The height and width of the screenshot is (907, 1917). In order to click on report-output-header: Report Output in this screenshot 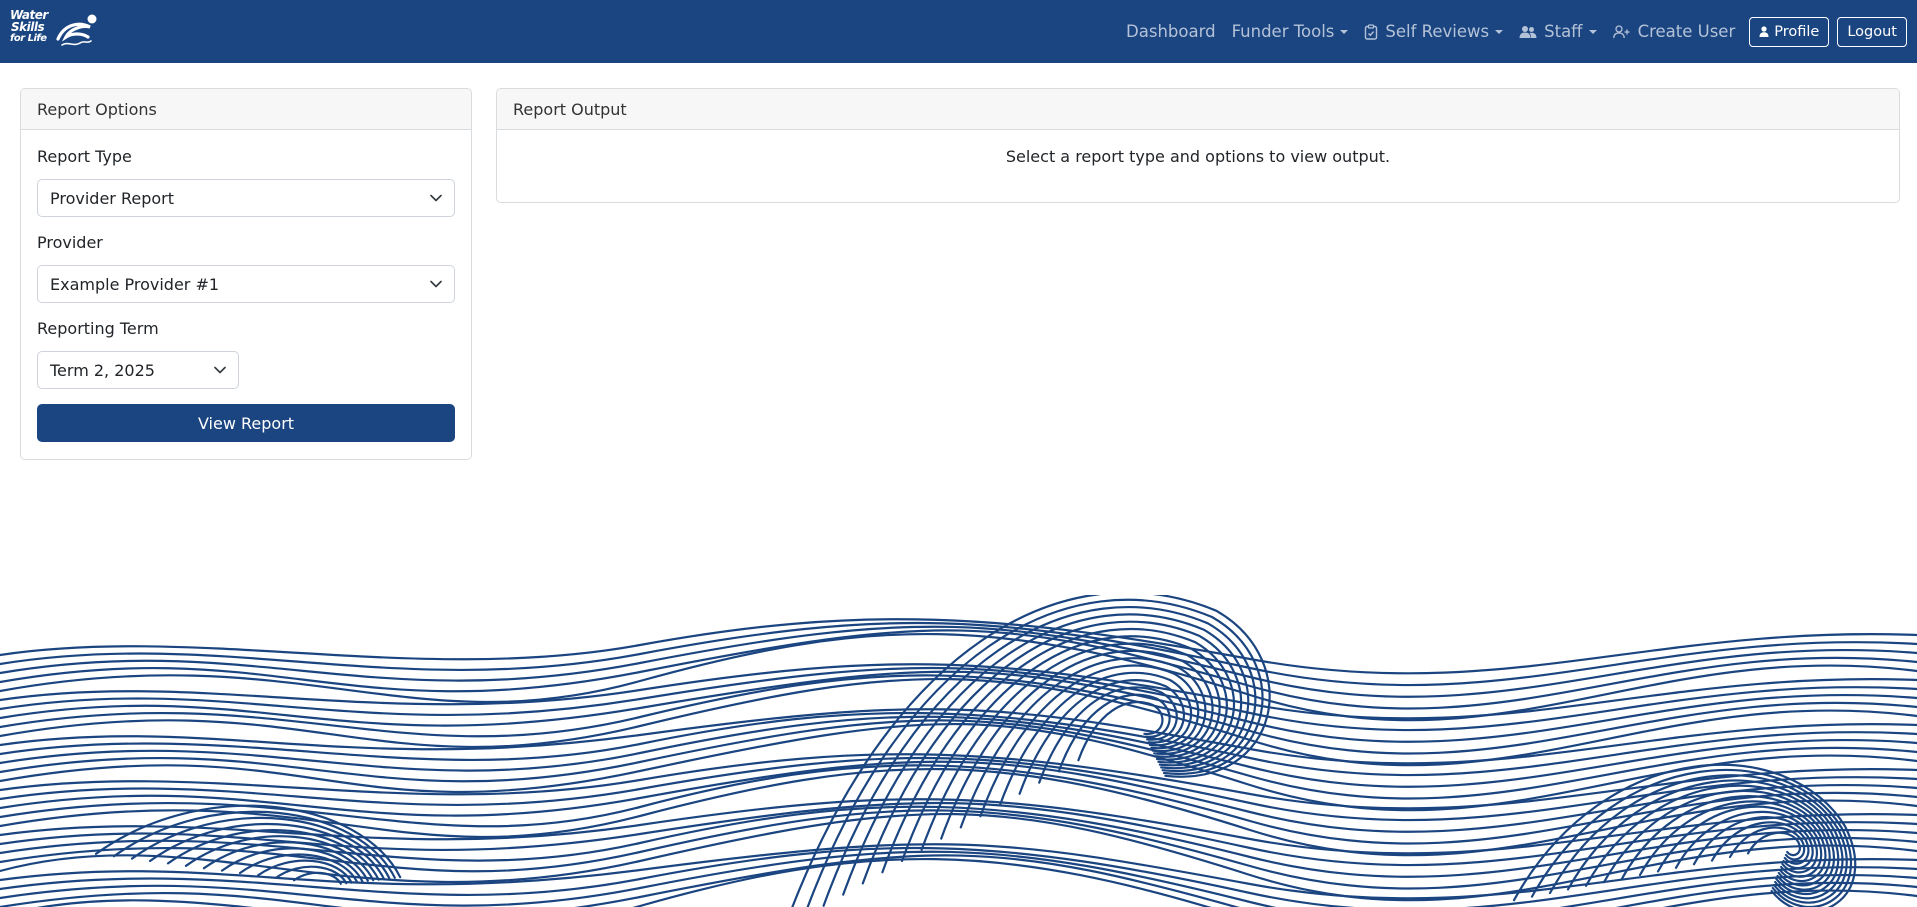, I will do `click(1198, 109)`.